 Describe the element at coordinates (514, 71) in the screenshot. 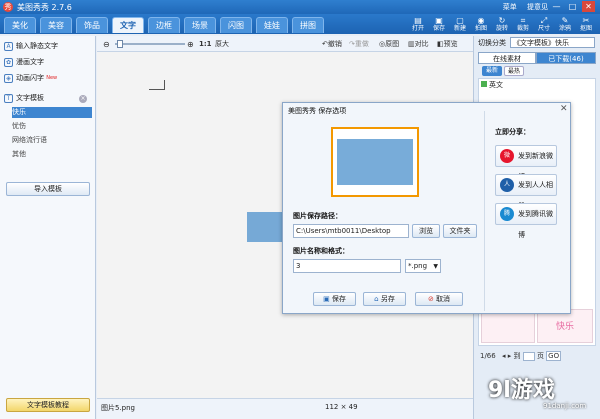

I see `filter-hottest: 最热` at that location.